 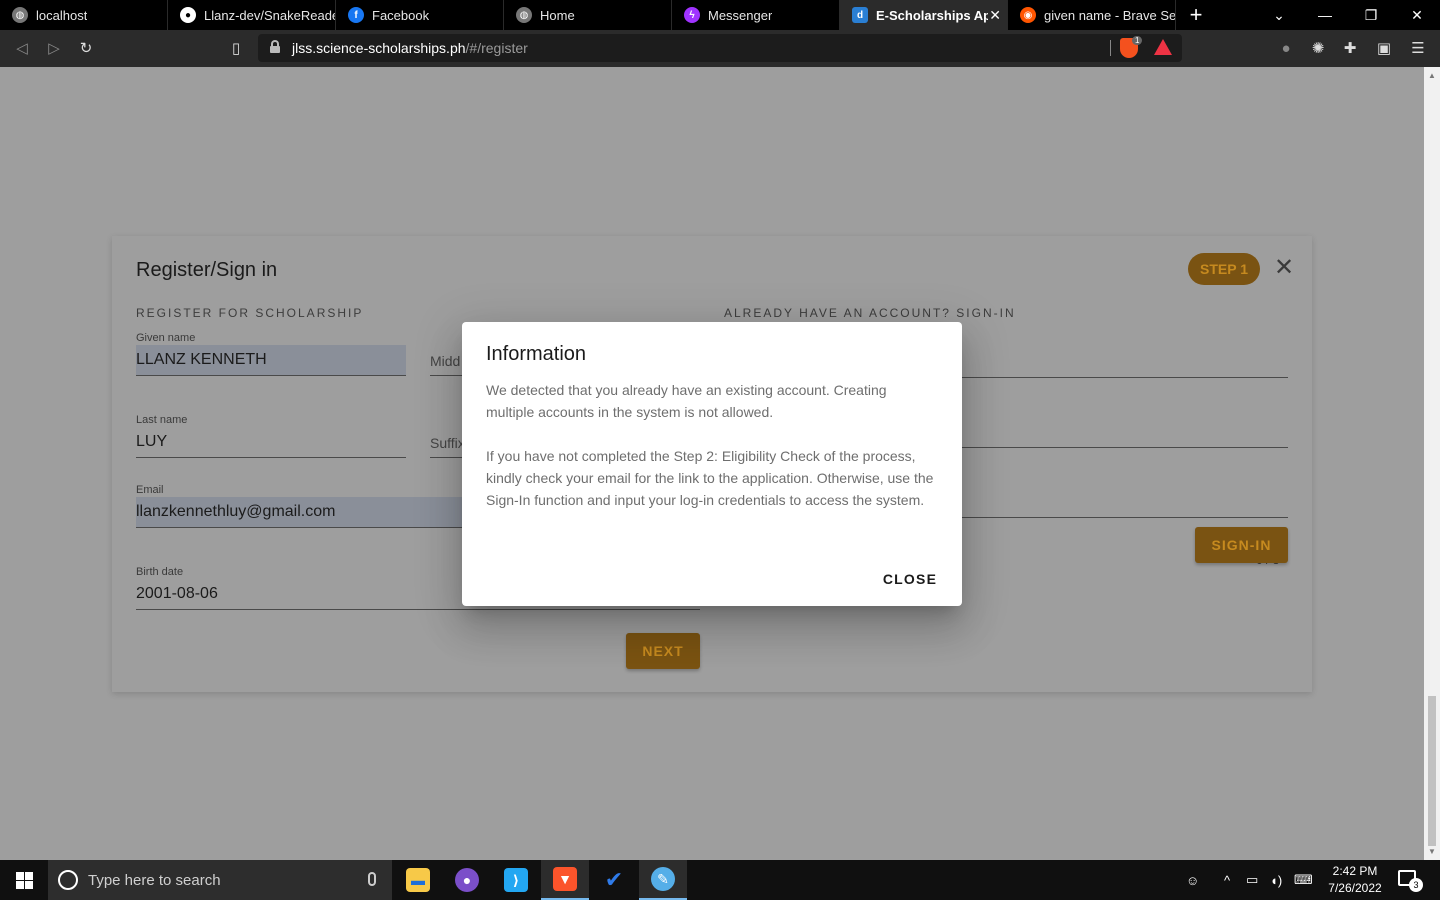 I want to click on tab-search-chevron-icon: ⌄, so click(x=1279, y=15).